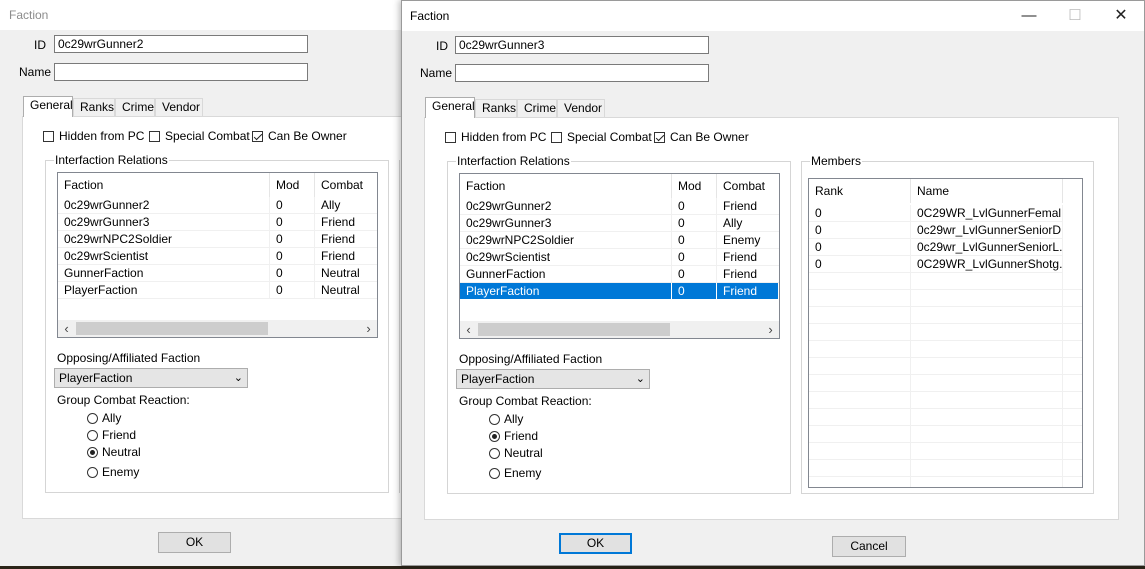  Describe the element at coordinates (442, 46) in the screenshot. I see `id-label: ID` at that location.